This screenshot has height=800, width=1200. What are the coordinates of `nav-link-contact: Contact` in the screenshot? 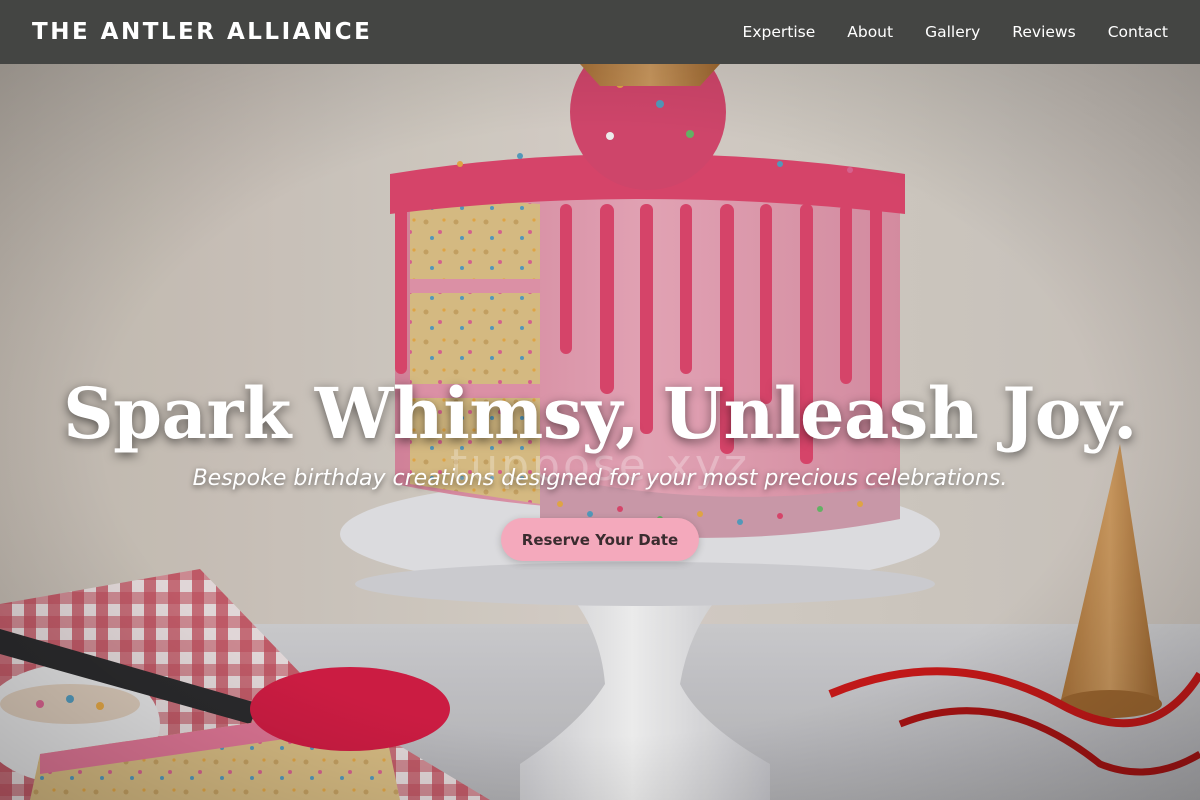 It's located at (1138, 32).